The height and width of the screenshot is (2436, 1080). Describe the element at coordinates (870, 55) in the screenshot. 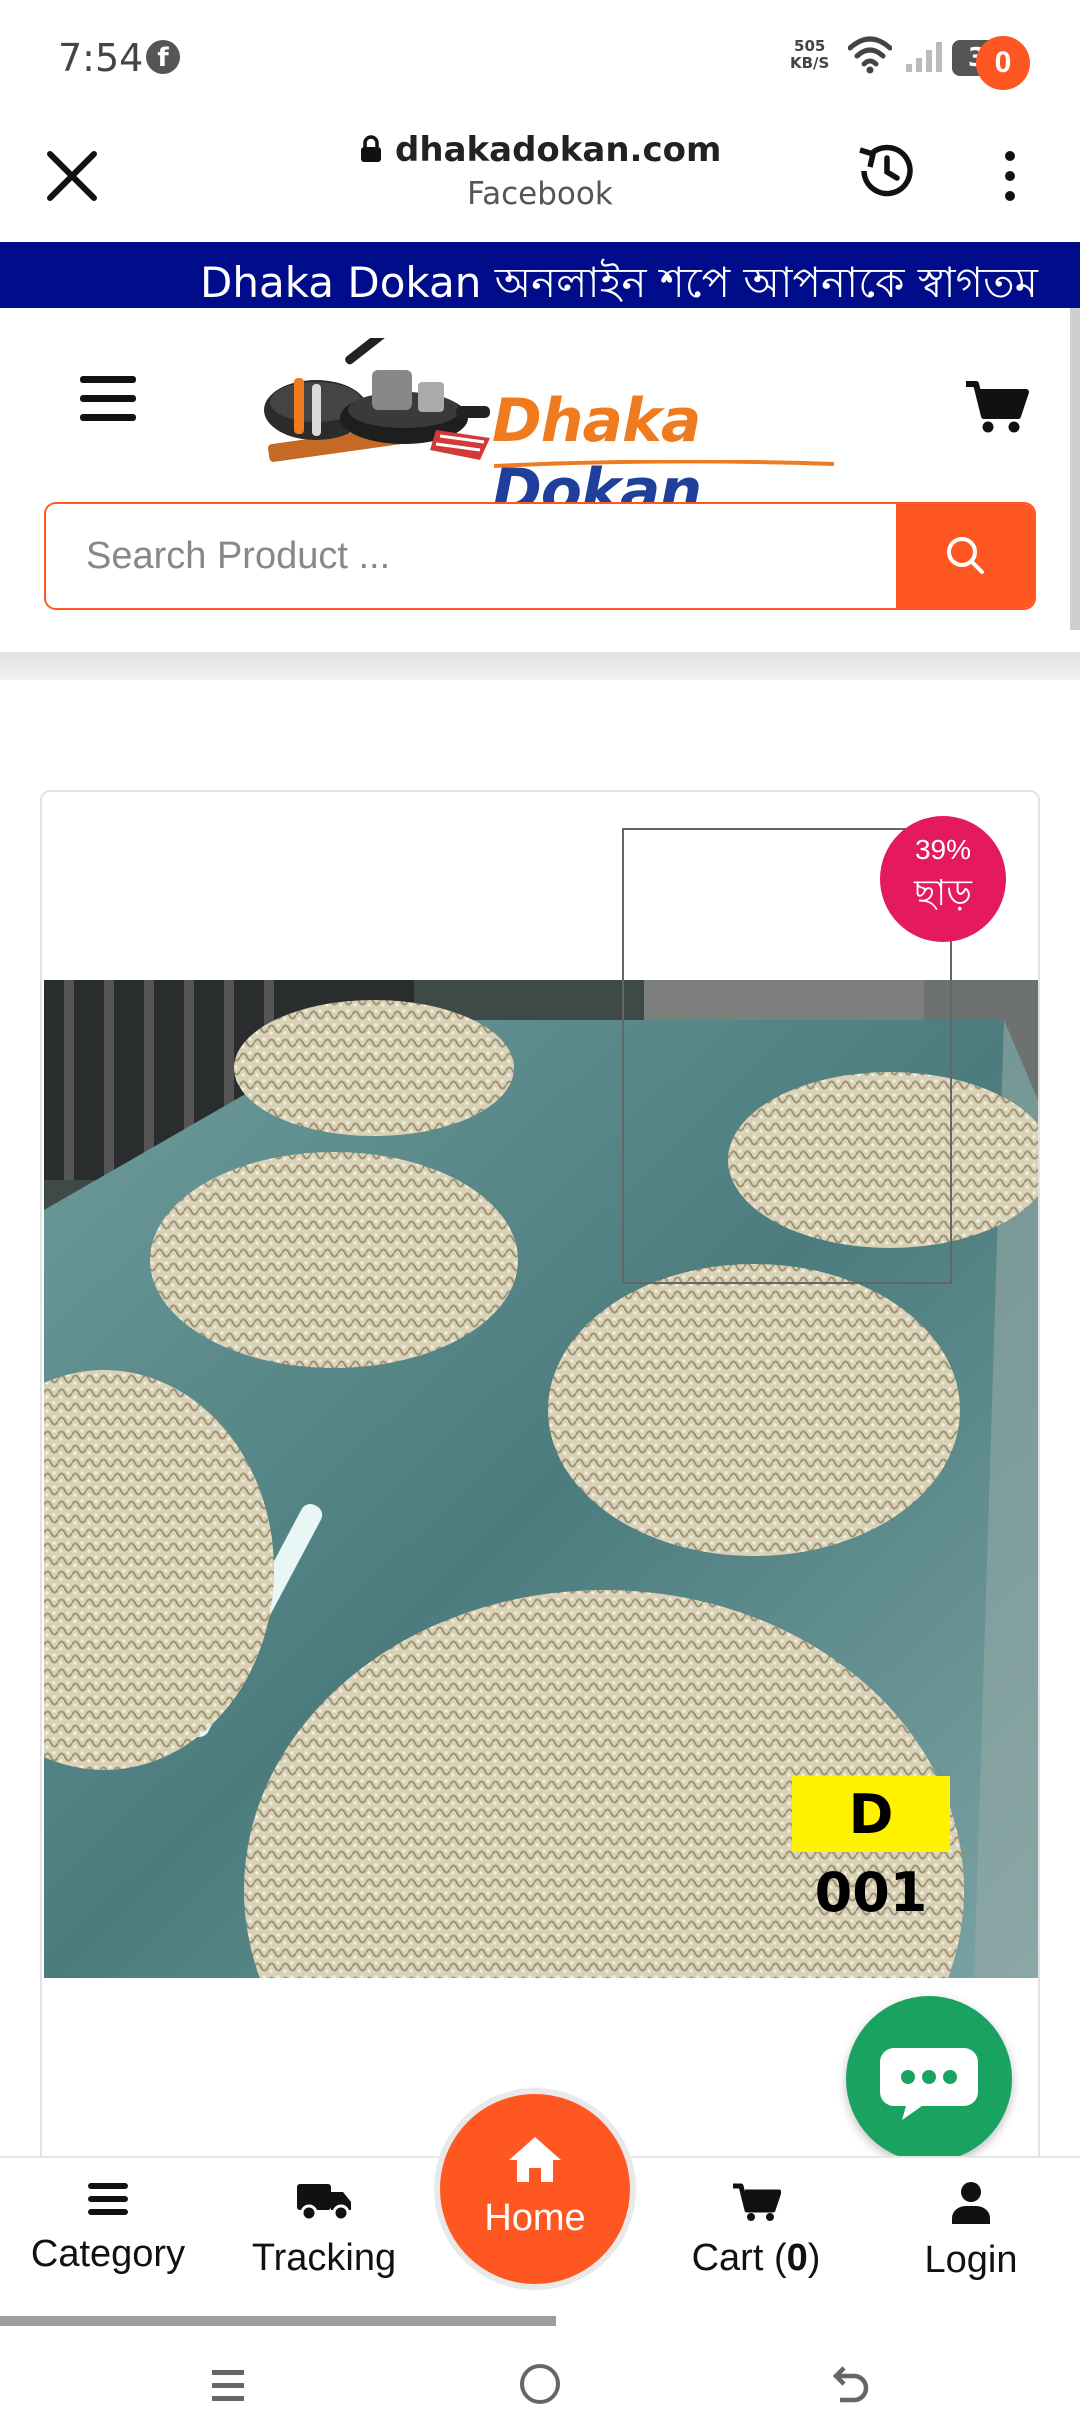

I see `wifi-icon` at that location.